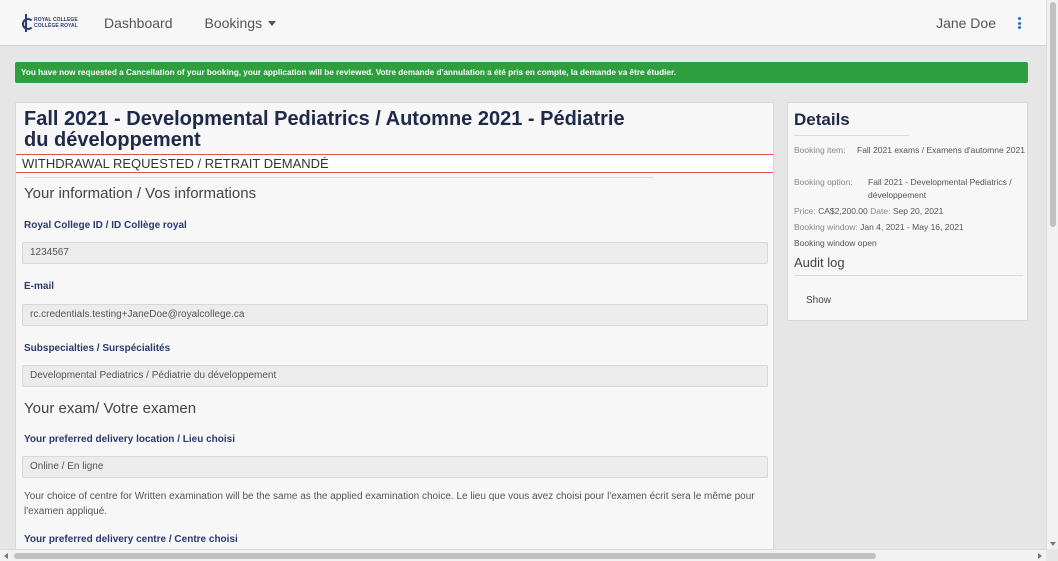  What do you see at coordinates (843, 211) in the screenshot?
I see `price-value: CA$2,200.00` at bounding box center [843, 211].